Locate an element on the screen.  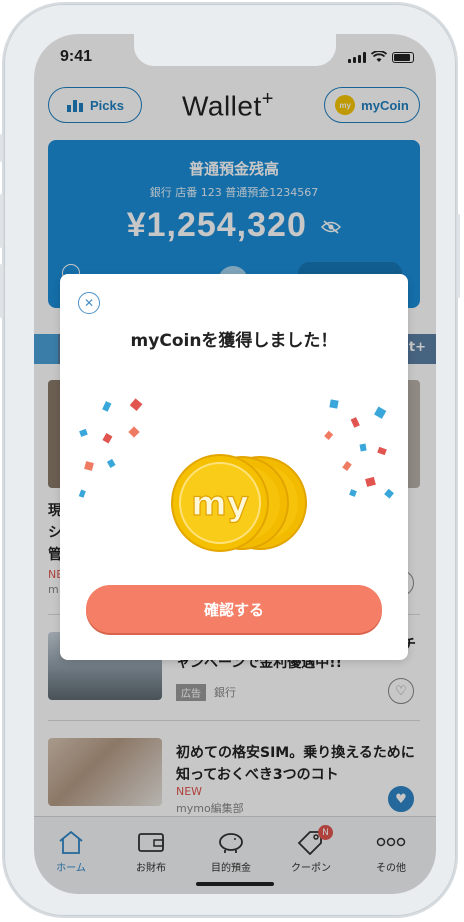
coin-text: my is located at coordinates (220, 504).